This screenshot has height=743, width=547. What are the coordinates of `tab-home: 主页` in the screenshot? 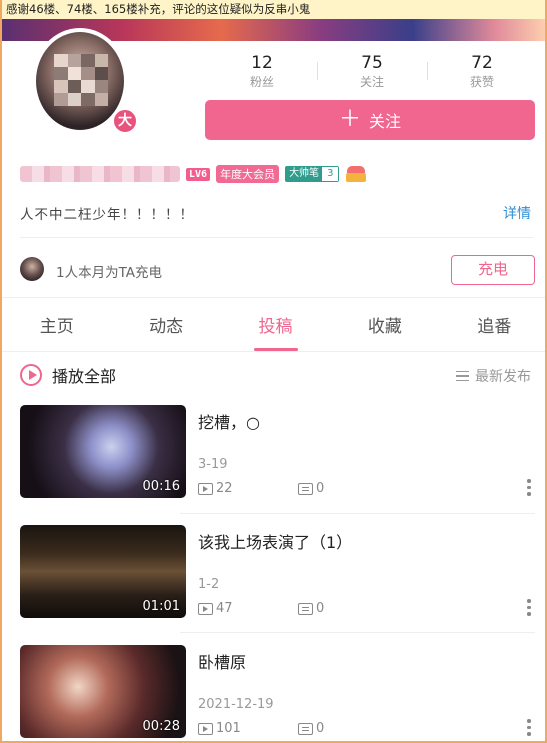 It's located at (56, 329).